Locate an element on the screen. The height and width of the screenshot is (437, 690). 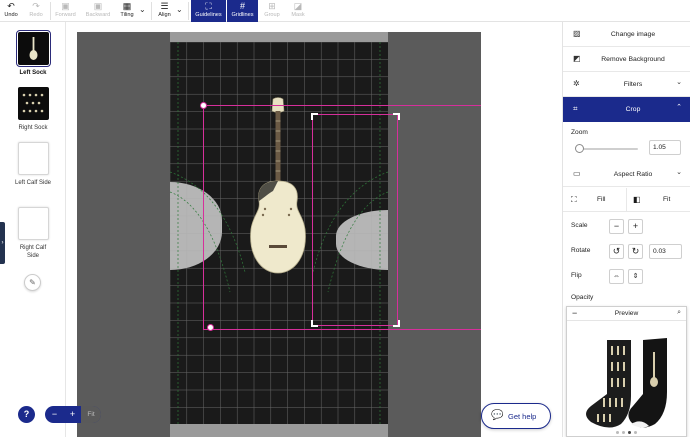
change-image-label: Change image is located at coordinates (633, 34).